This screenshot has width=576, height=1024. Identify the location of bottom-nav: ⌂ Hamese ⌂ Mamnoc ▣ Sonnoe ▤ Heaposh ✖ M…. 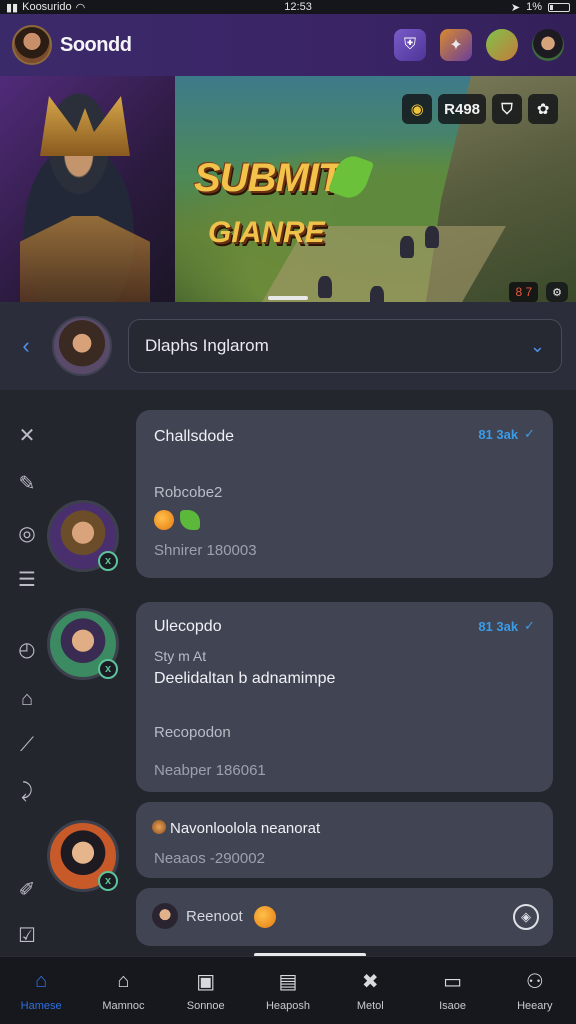
(288, 990).